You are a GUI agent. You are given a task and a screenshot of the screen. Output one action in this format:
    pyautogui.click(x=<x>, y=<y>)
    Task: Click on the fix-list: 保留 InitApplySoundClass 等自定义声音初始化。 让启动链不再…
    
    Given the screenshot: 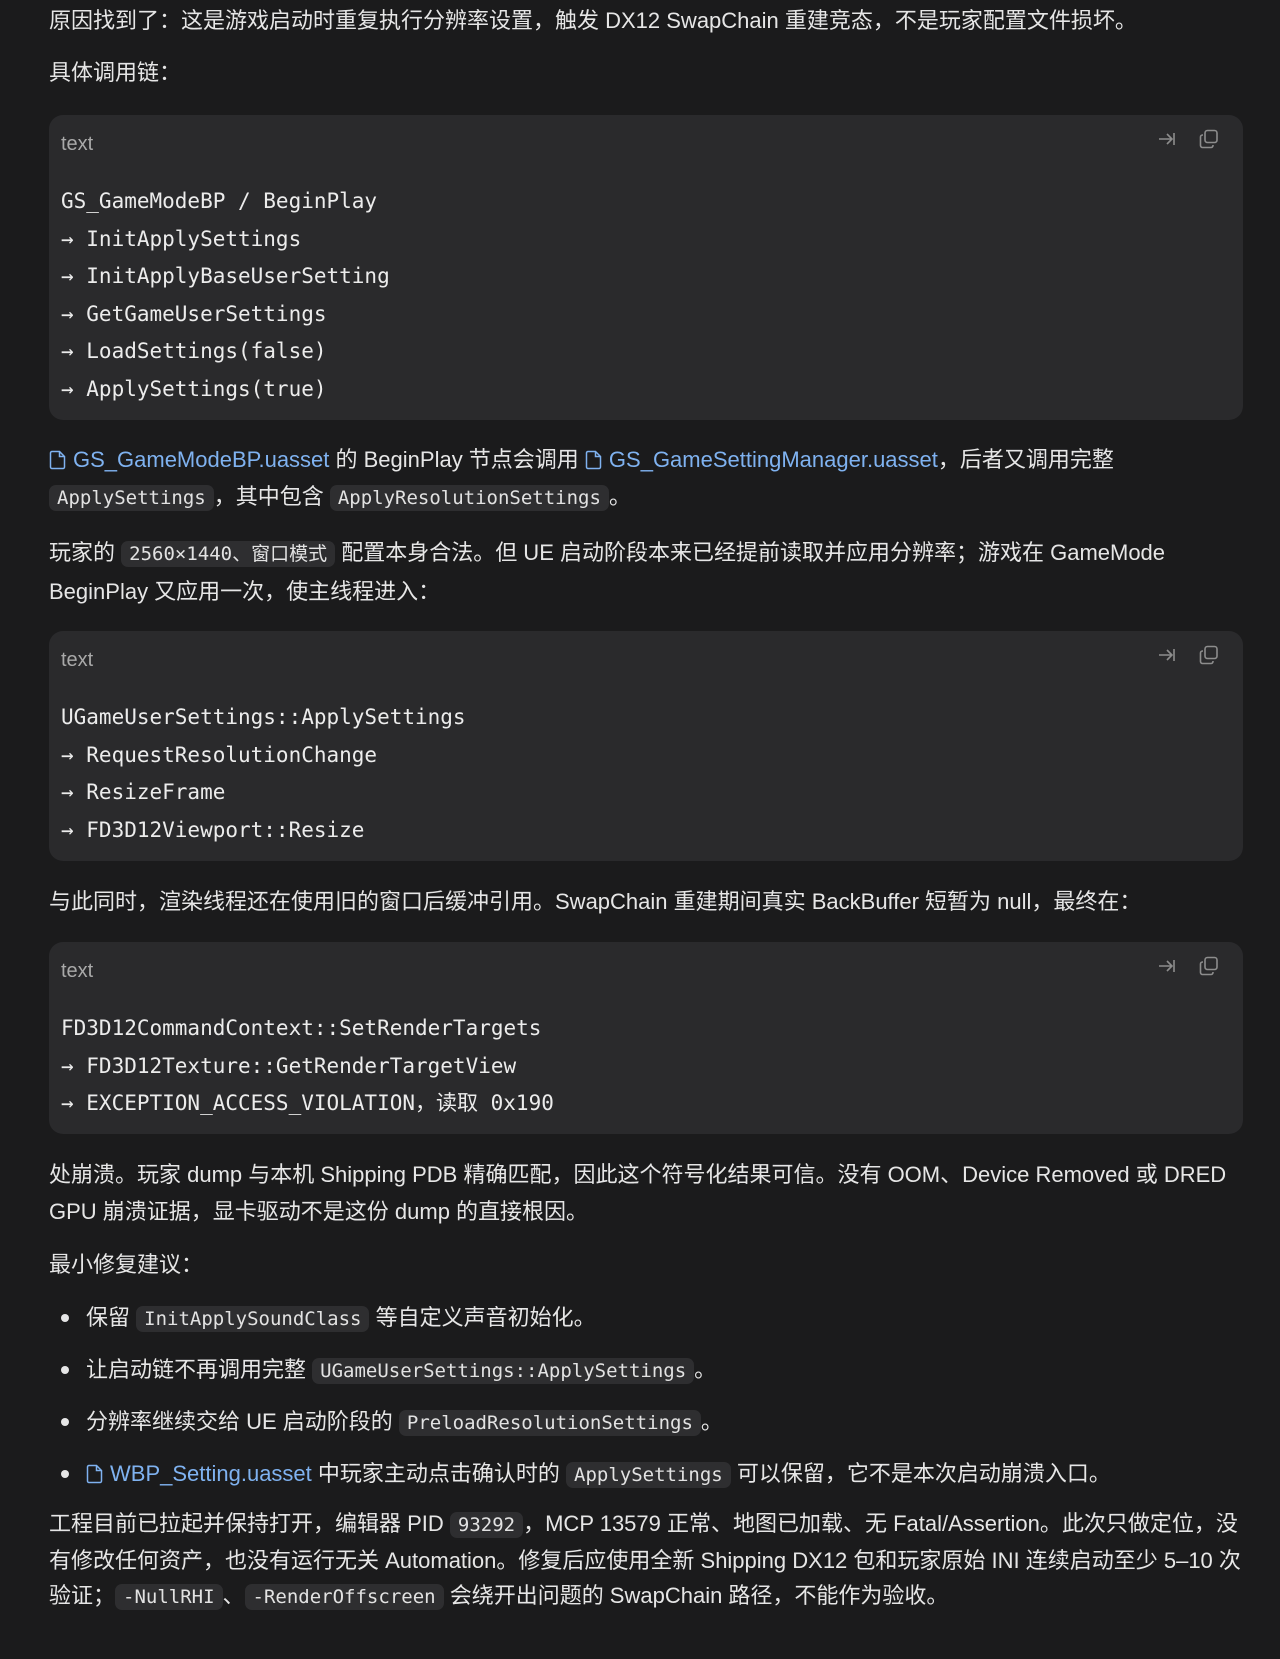 What is the action you would take?
    pyautogui.click(x=646, y=1403)
    